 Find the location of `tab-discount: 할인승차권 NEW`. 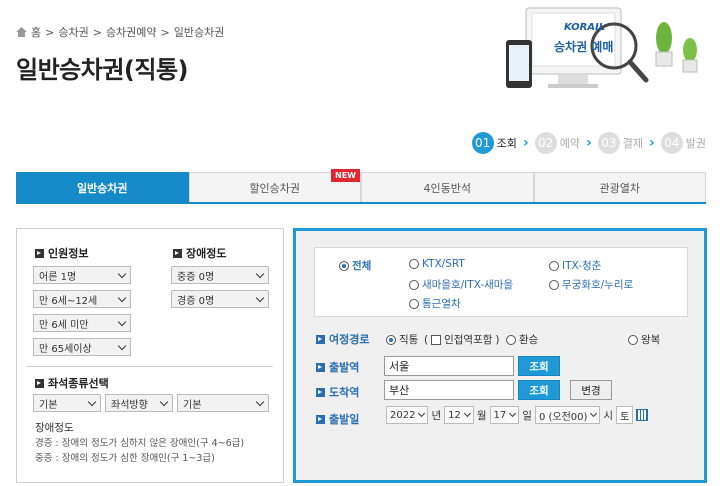

tab-discount: 할인승차권 NEW is located at coordinates (274, 185).